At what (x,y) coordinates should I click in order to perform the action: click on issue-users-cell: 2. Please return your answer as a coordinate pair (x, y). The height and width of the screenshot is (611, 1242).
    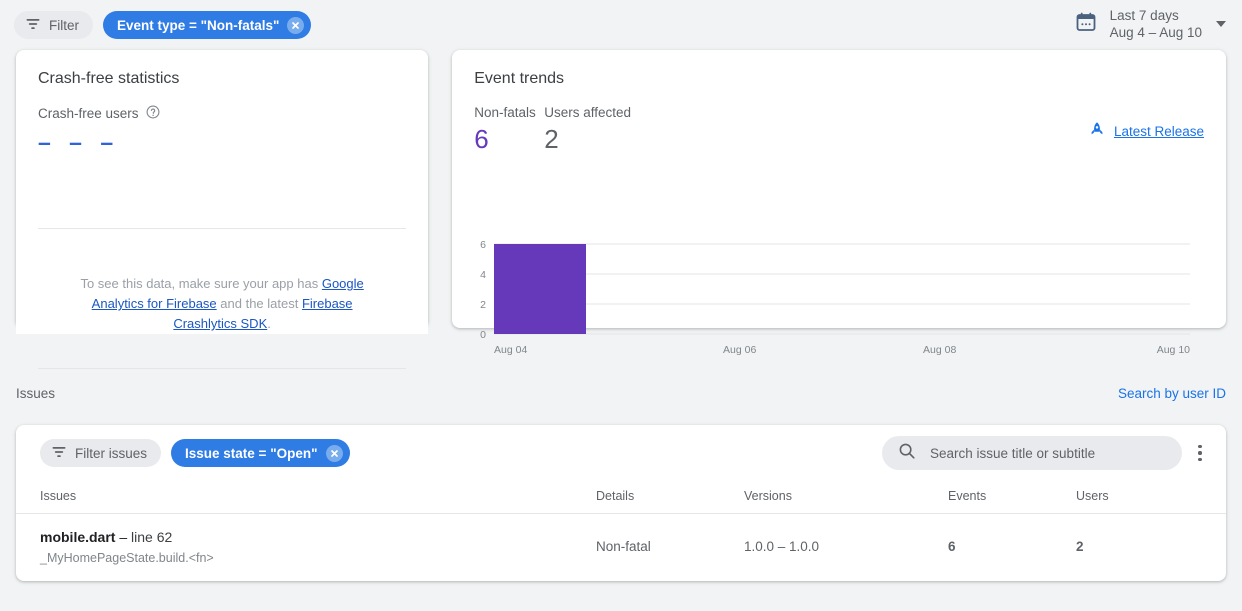
    Looking at the image, I should click on (1080, 546).